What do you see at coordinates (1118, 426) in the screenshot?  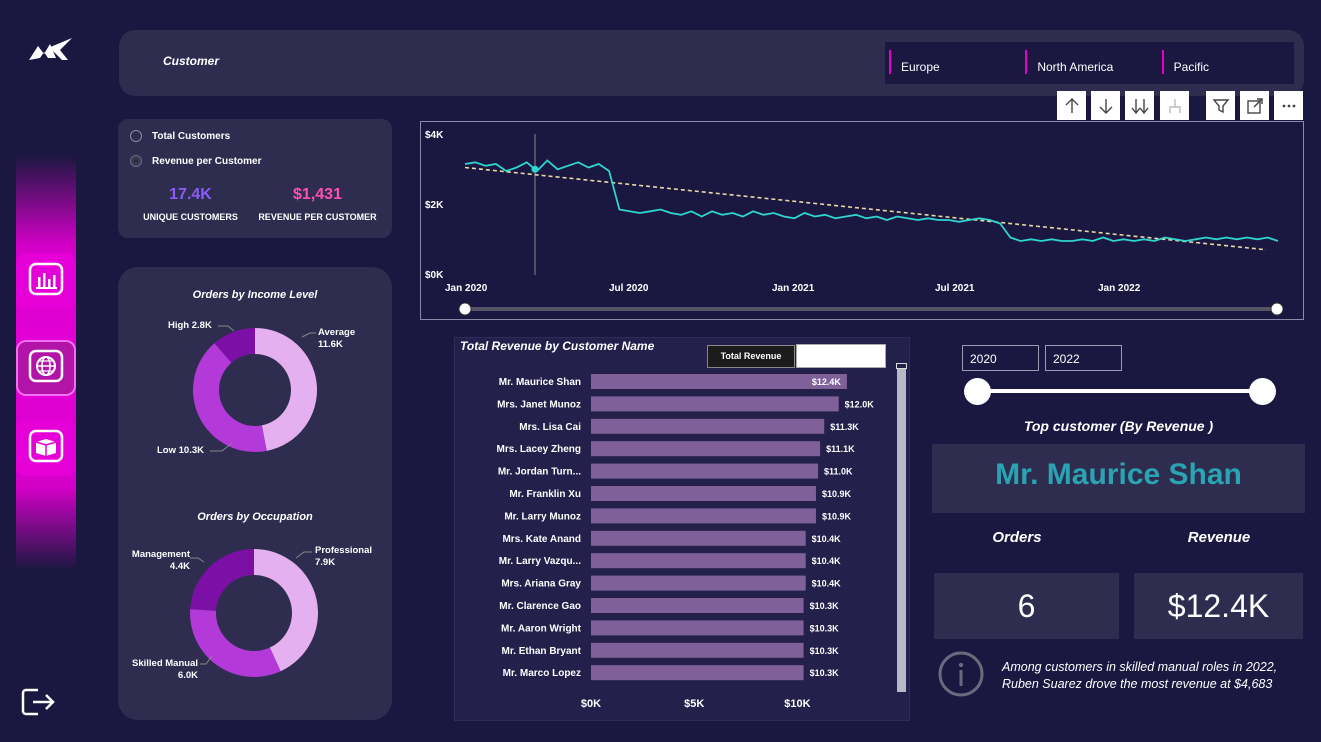 I see `top-customer-title: Top customer (By Revenue )` at bounding box center [1118, 426].